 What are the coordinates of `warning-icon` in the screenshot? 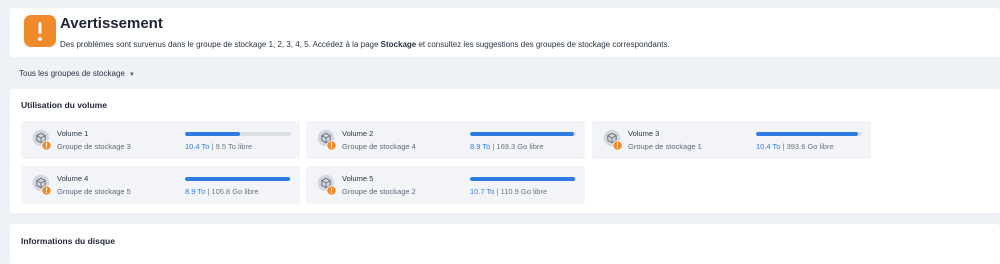 It's located at (40, 31).